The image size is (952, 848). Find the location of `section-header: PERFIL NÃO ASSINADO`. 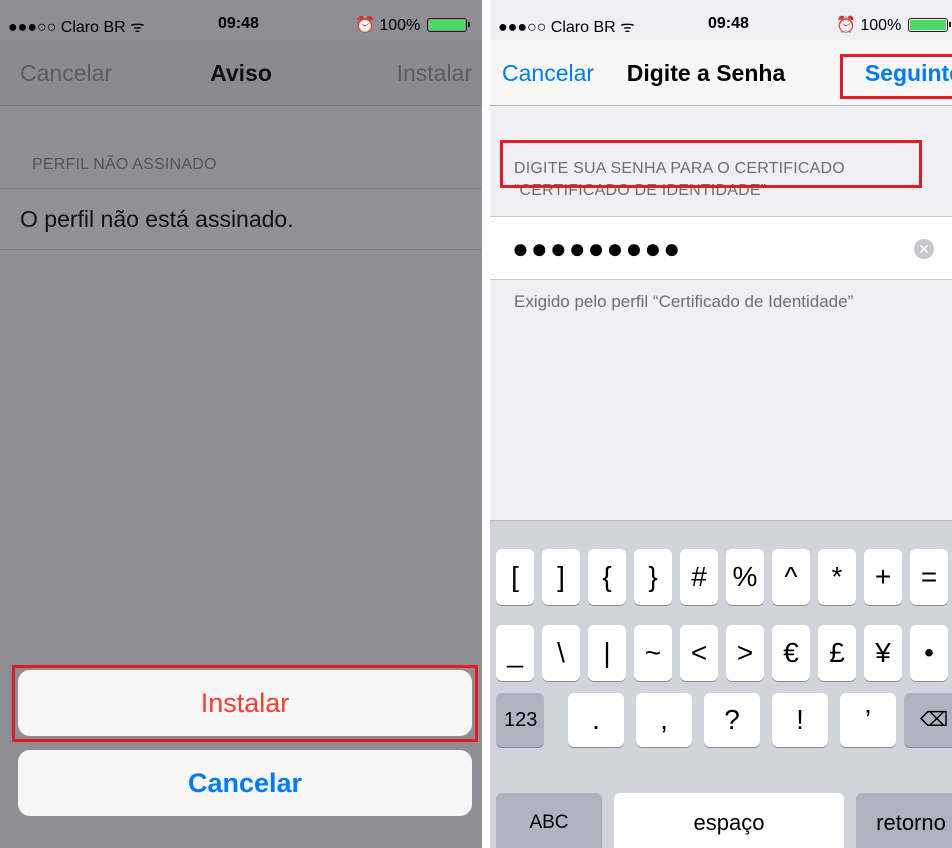

section-header: PERFIL NÃO ASSINADO is located at coordinates (124, 164).